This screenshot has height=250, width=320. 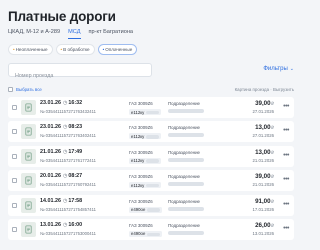 I want to click on sort-link: Картина проезда, so click(x=252, y=89).